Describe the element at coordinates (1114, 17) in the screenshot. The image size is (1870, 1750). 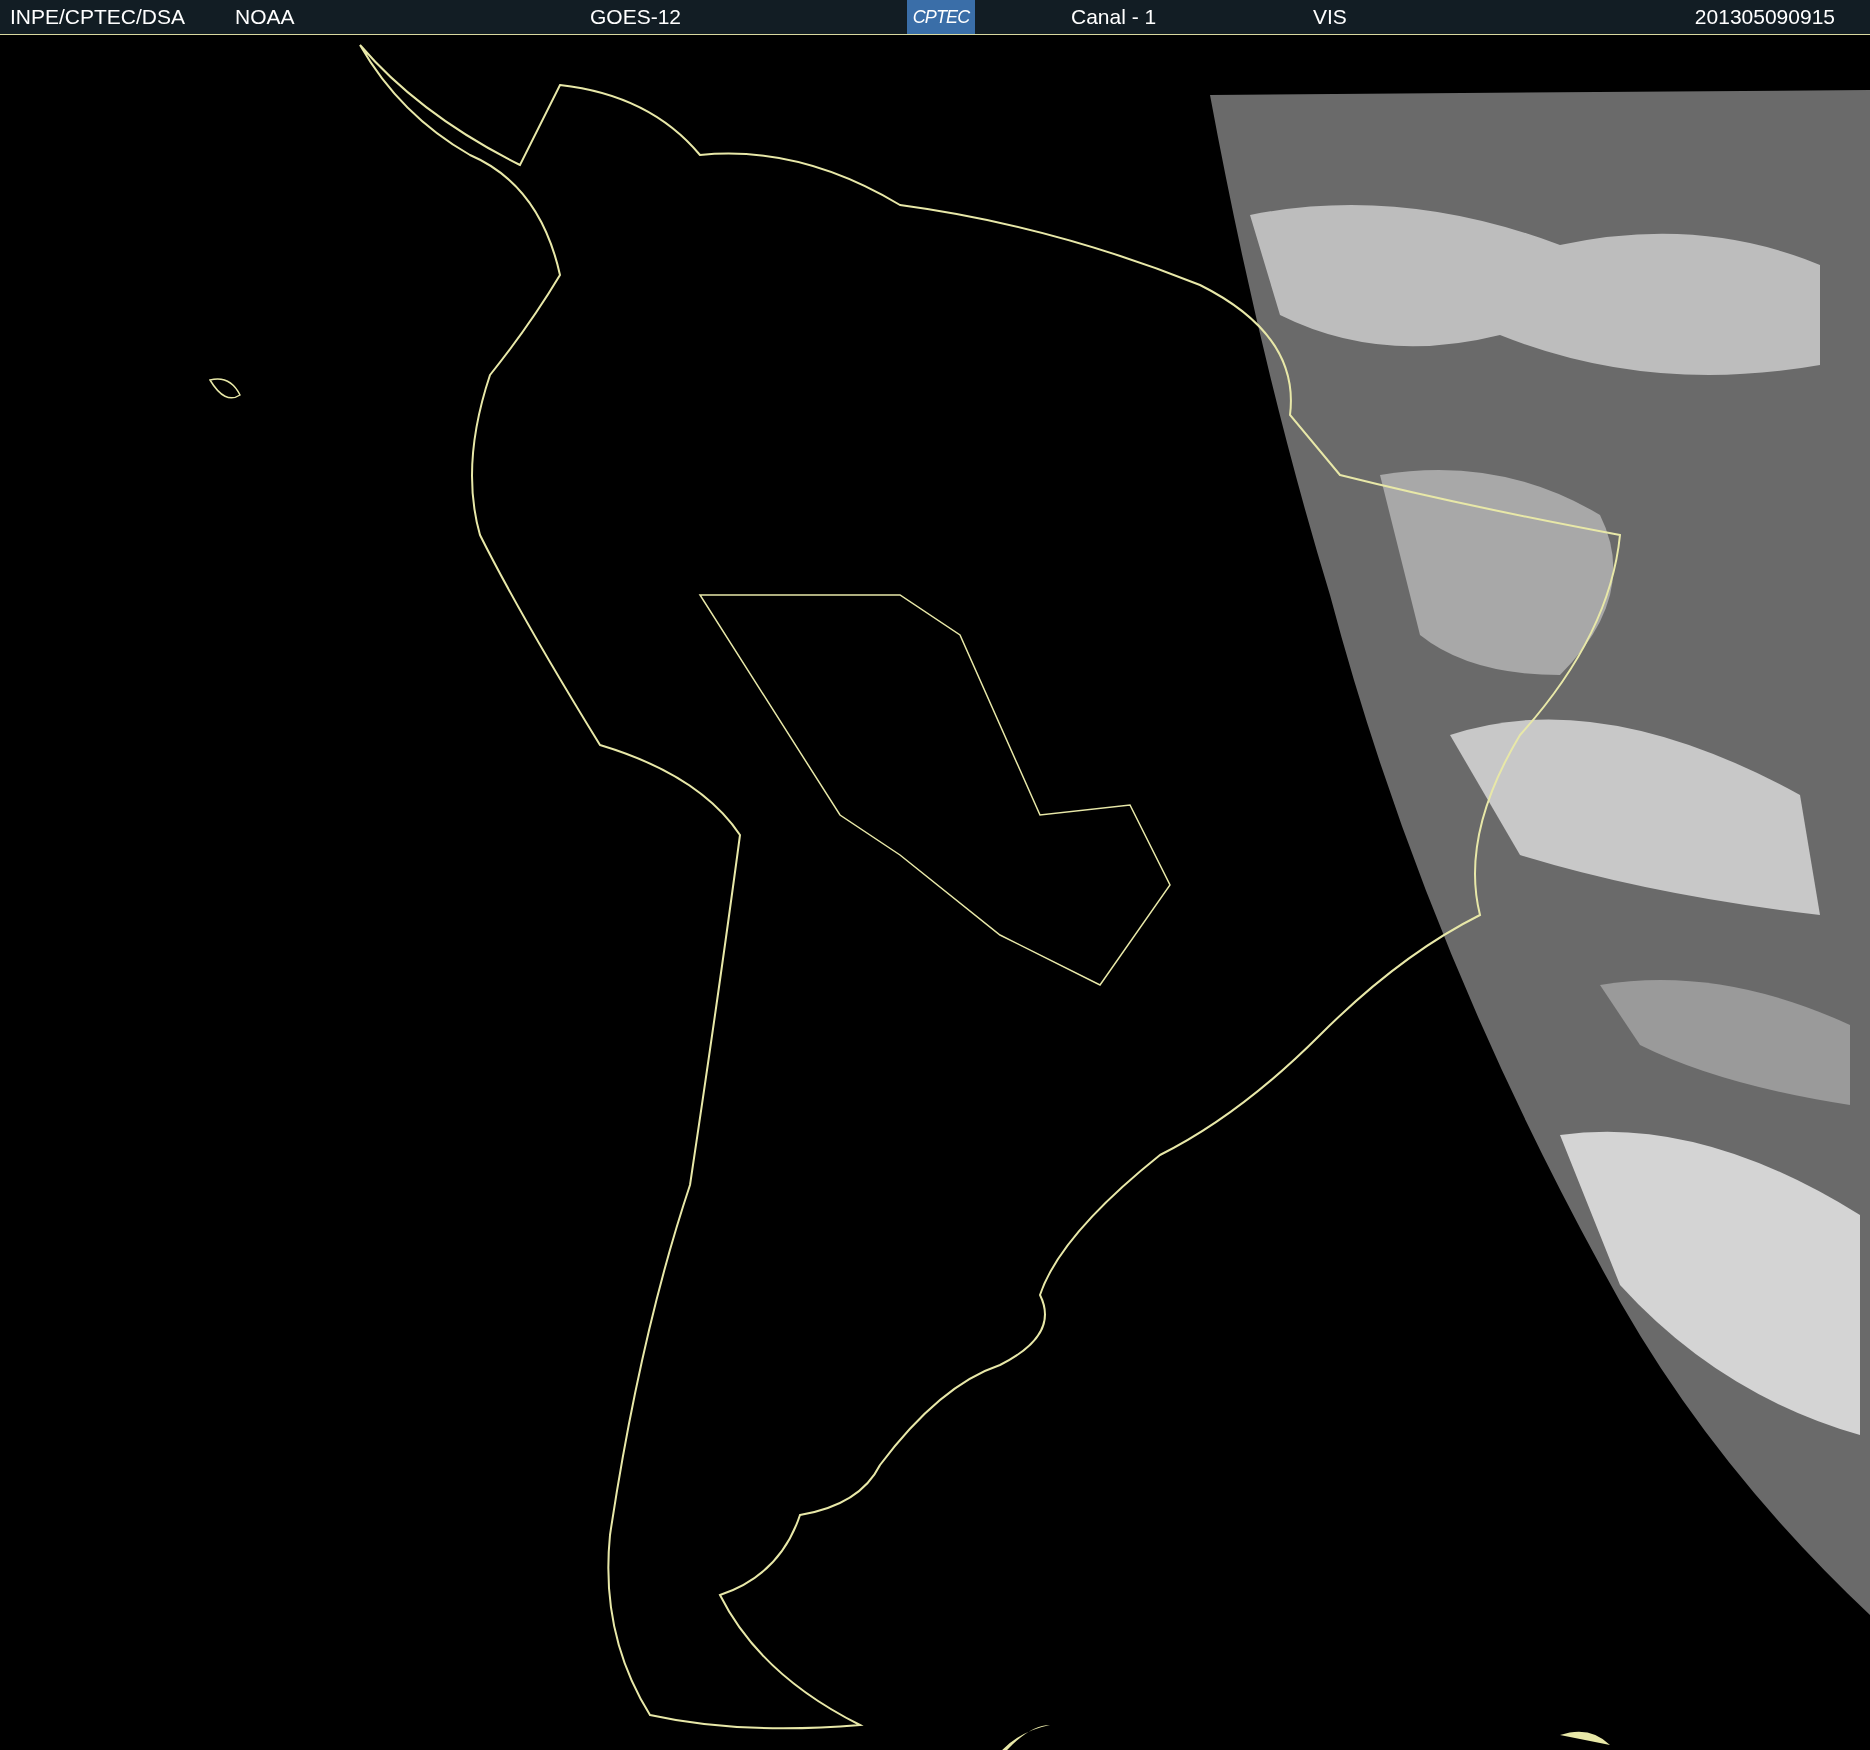
I see `header-label: Canal - 1` at that location.